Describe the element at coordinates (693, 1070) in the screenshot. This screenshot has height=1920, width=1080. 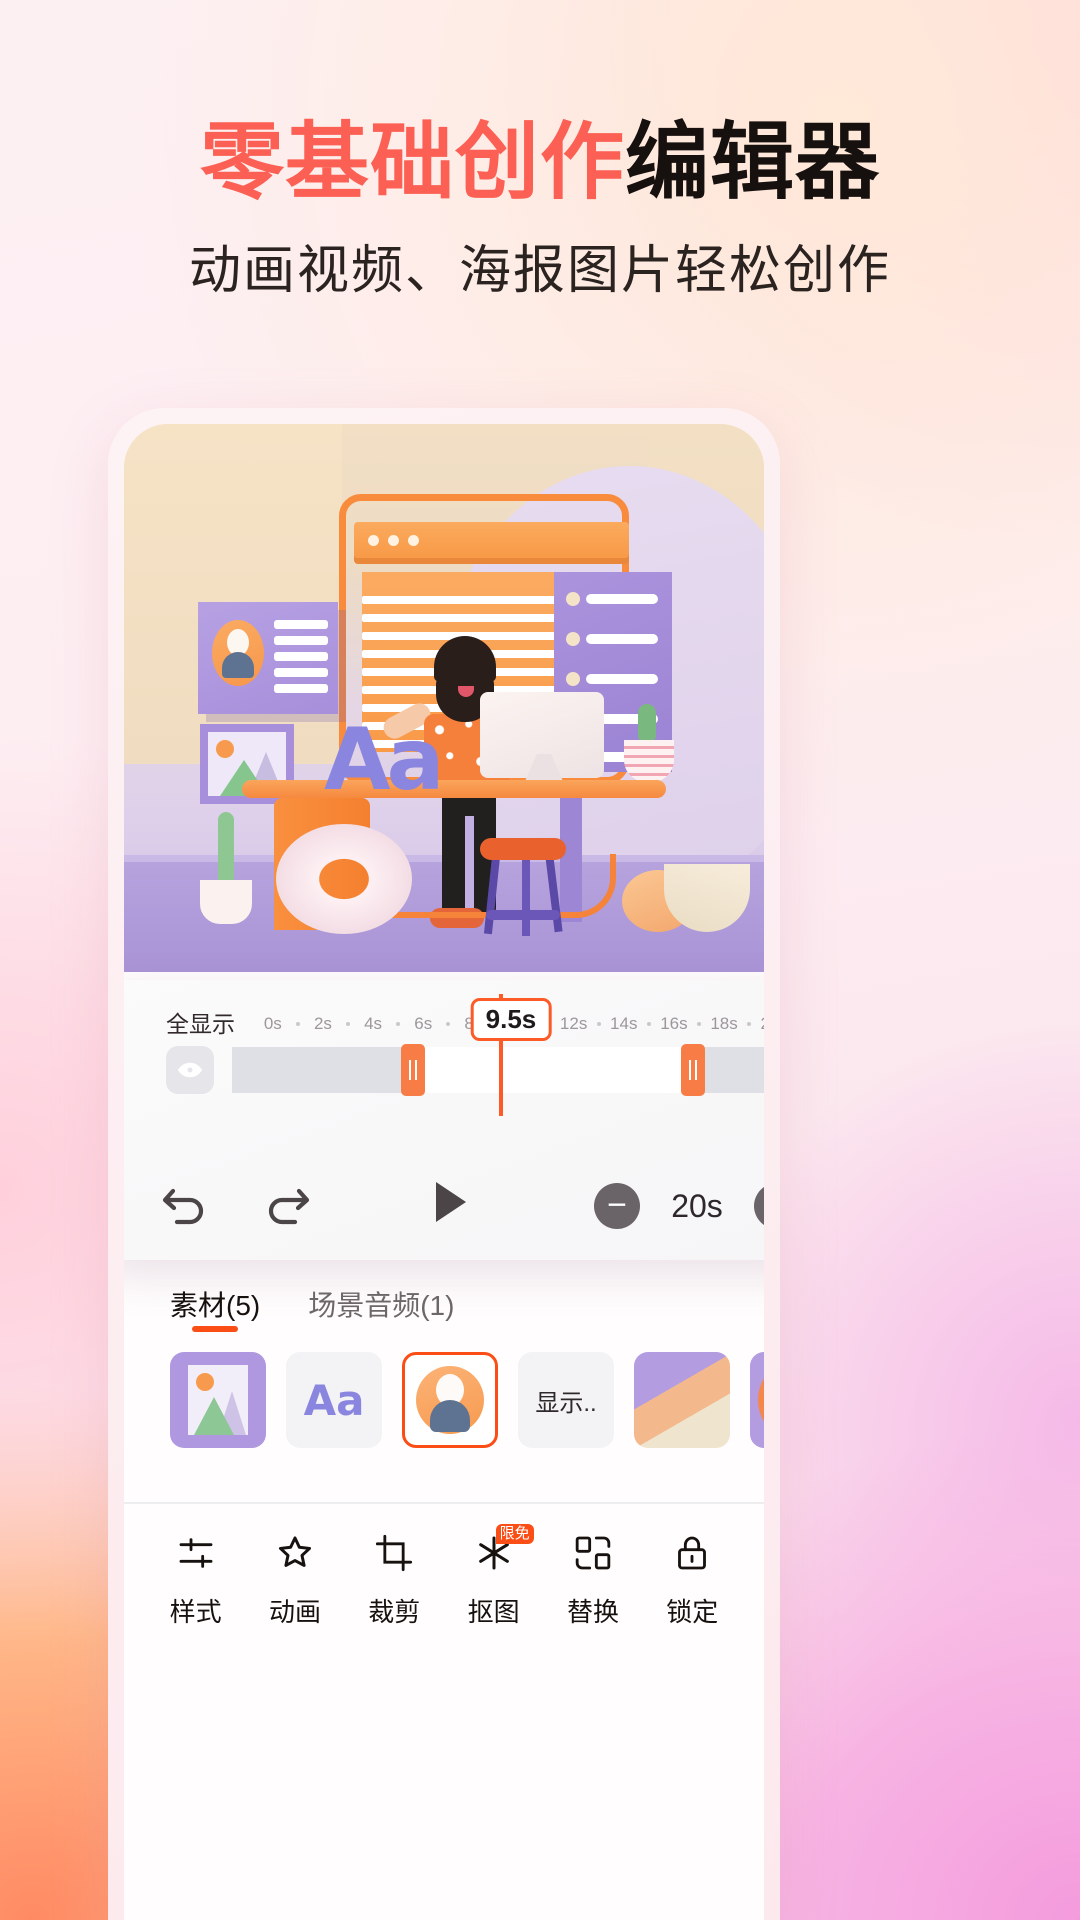
I see `trim-handle-right` at that location.